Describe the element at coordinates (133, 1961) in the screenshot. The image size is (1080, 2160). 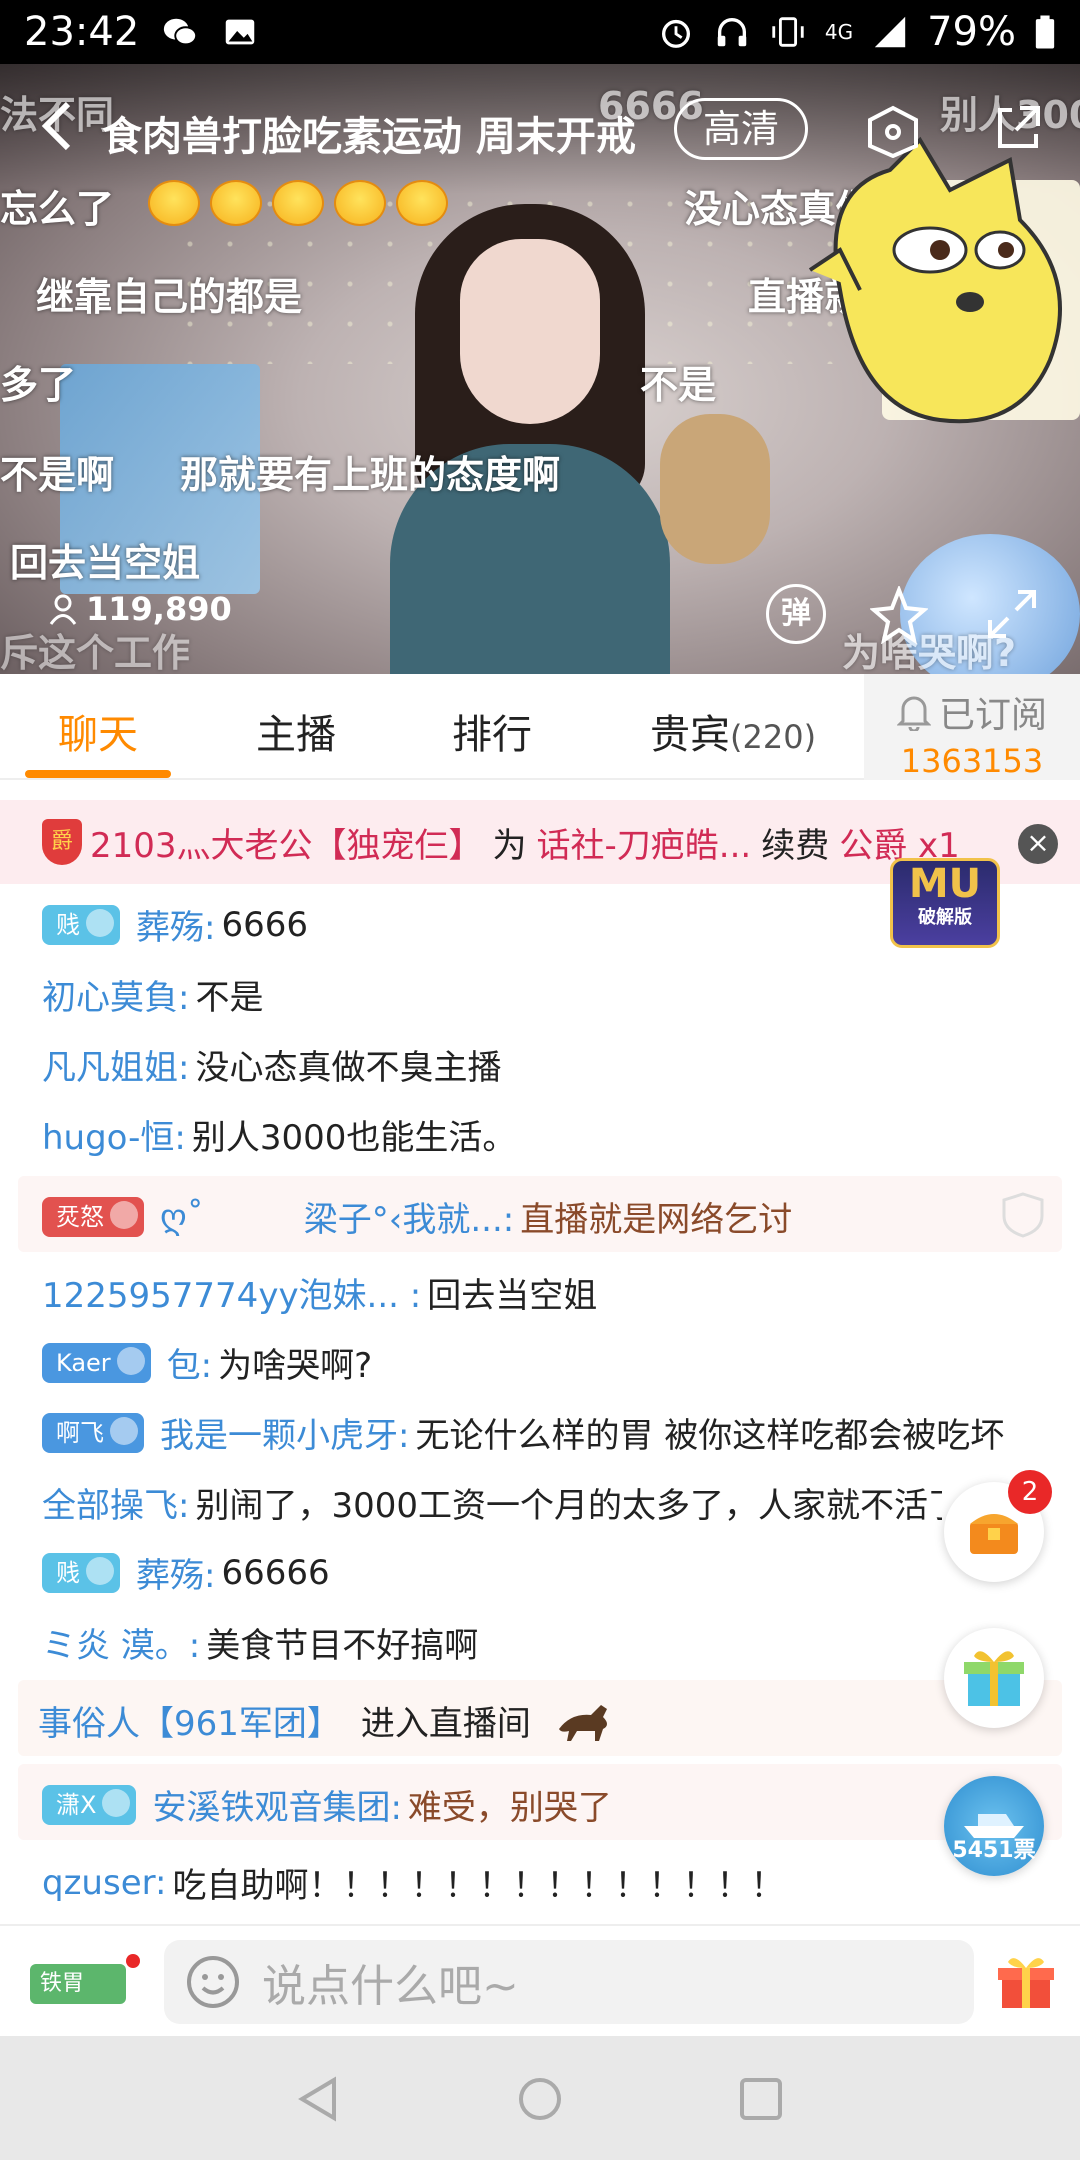
I see `medal-notification-dot` at that location.